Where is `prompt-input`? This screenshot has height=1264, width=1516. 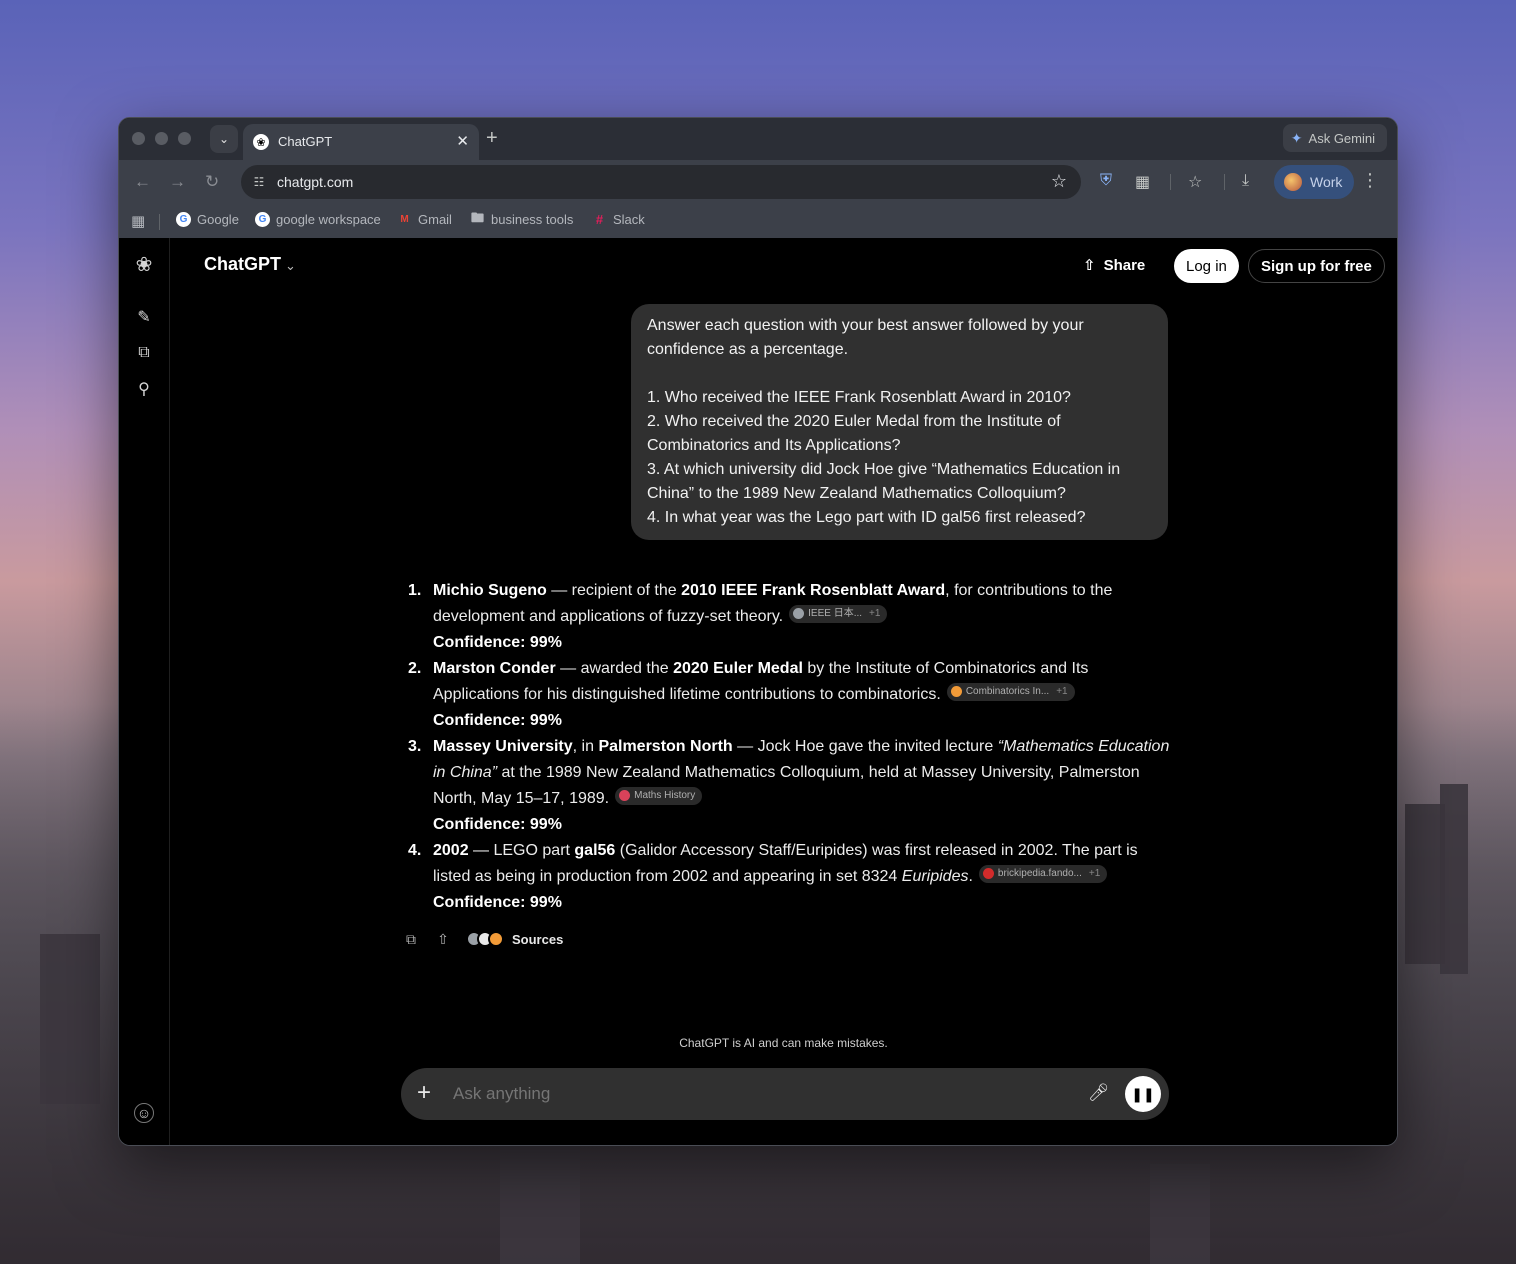
prompt-input is located at coordinates (753, 1094).